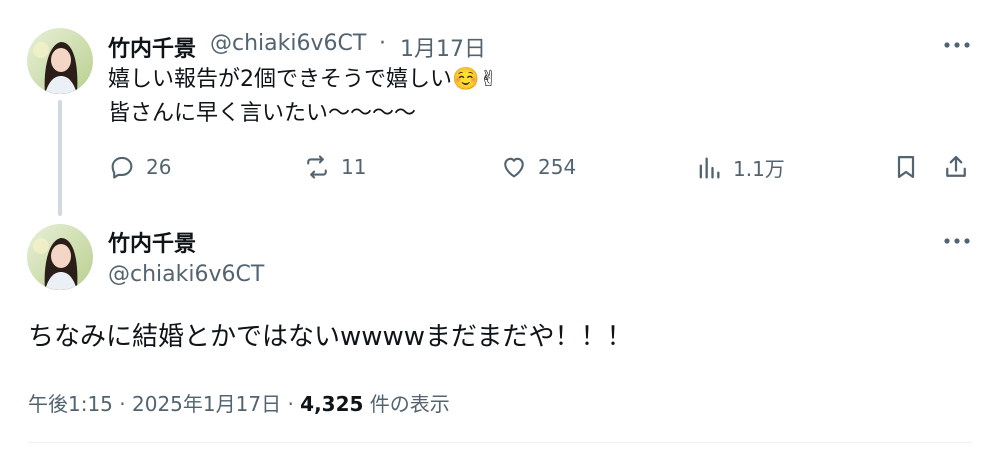  What do you see at coordinates (186, 274) in the screenshot?
I see `main-author-handle: @chiaki6v6CT` at bounding box center [186, 274].